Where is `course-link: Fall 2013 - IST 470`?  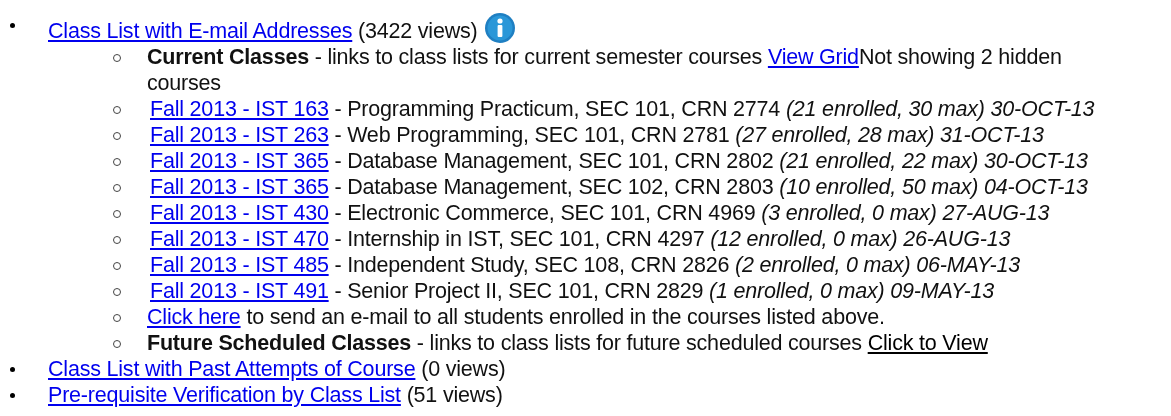
course-link: Fall 2013 - IST 470 is located at coordinates (239, 239).